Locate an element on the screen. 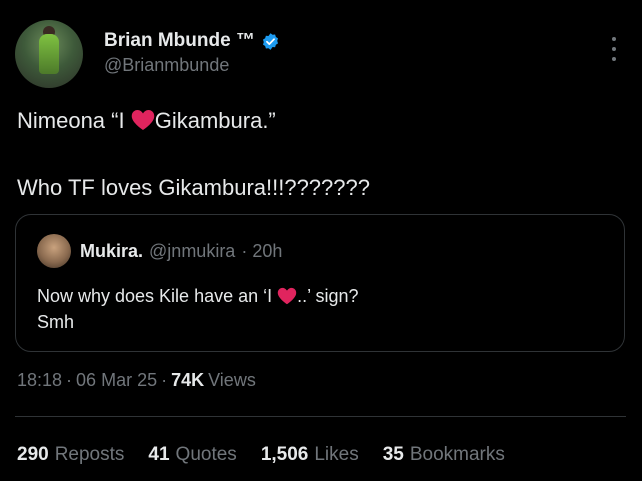  quoted-line-1-start: Now why does Kile have an ‘I is located at coordinates (157, 296).